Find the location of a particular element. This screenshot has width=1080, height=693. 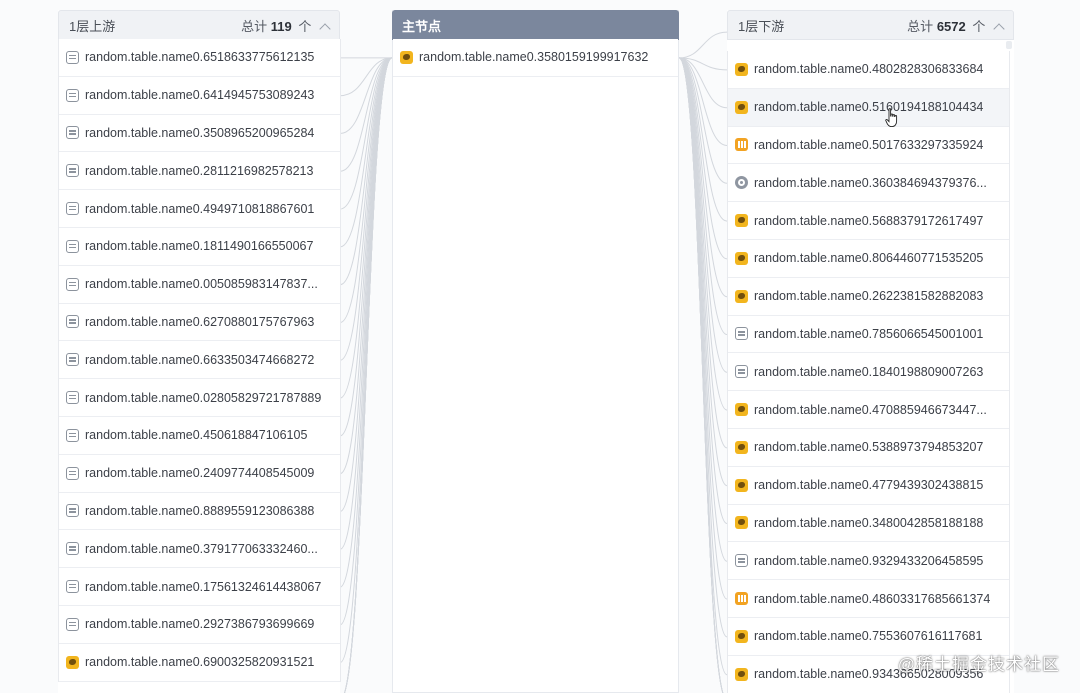

downstream-item: random.table.name0.4802828306833684 is located at coordinates (868, 70).